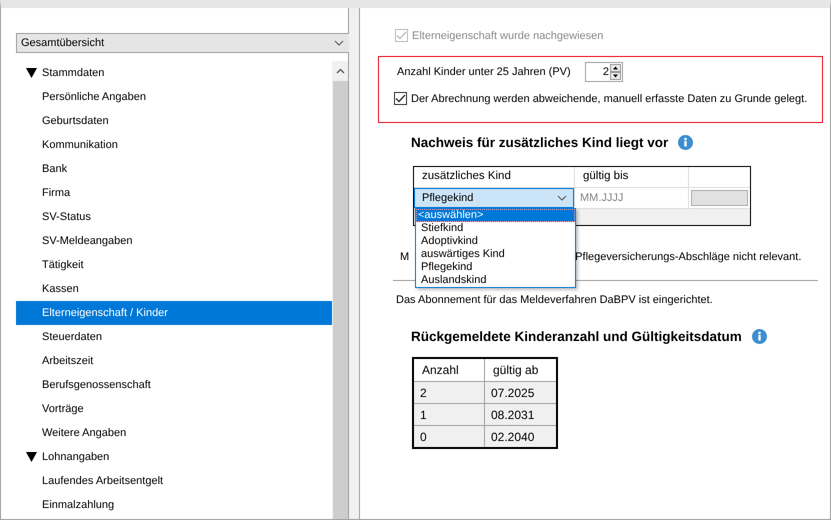 The width and height of the screenshot is (831, 520). I want to click on tree-item: Steuerdaten, so click(174, 337).